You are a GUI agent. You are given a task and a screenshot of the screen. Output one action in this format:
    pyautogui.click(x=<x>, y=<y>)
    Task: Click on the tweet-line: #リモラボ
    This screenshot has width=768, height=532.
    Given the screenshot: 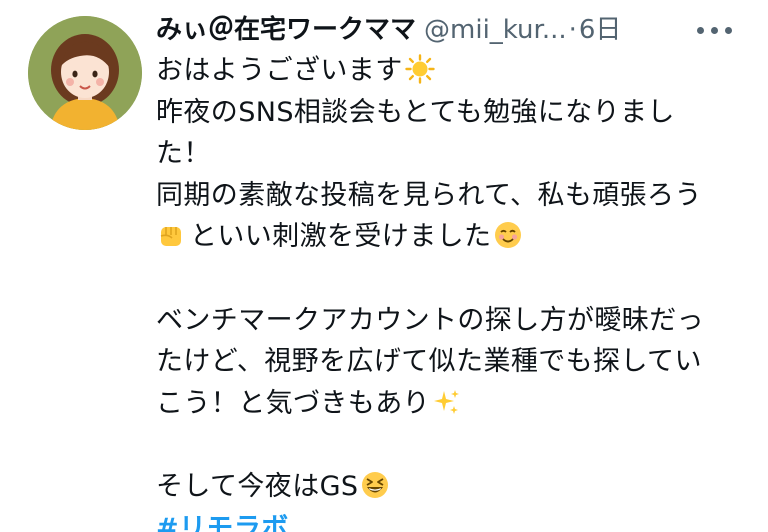 What is the action you would take?
    pyautogui.click(x=456, y=520)
    